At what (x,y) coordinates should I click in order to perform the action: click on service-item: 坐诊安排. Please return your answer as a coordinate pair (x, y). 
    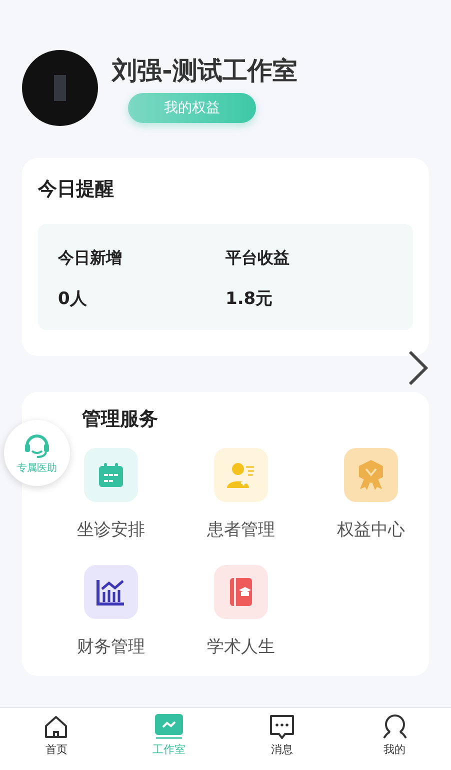
    Looking at the image, I should click on (111, 494).